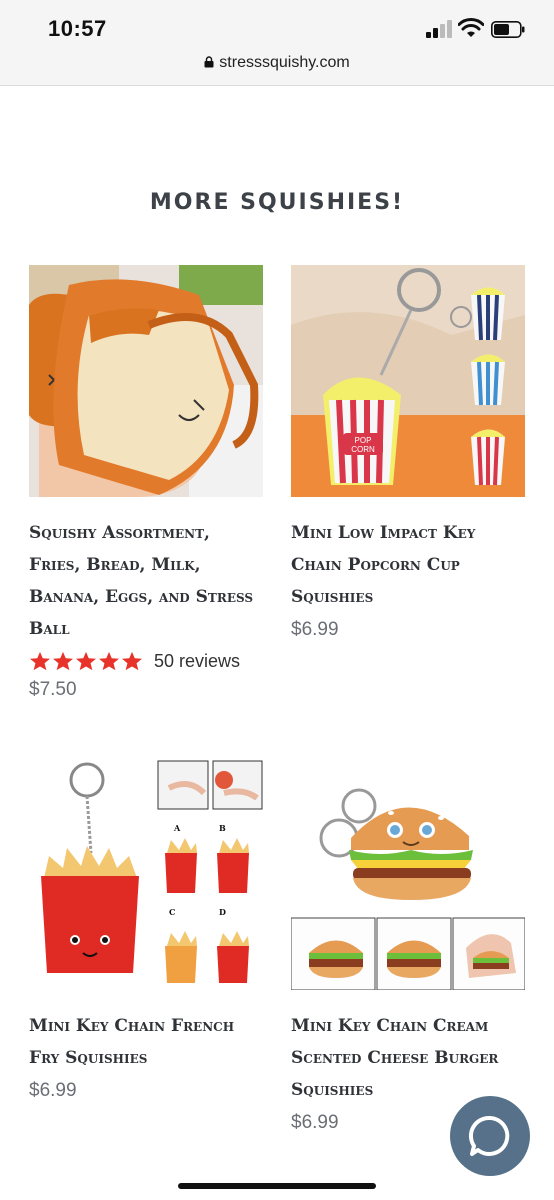  I want to click on browser-url-bar: stresssquishy.com, so click(277, 67).